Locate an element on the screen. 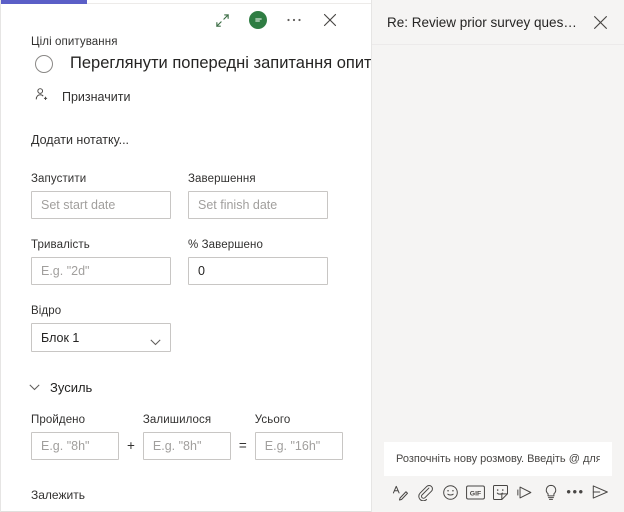  effort-total-field: Усього is located at coordinates (298, 437).